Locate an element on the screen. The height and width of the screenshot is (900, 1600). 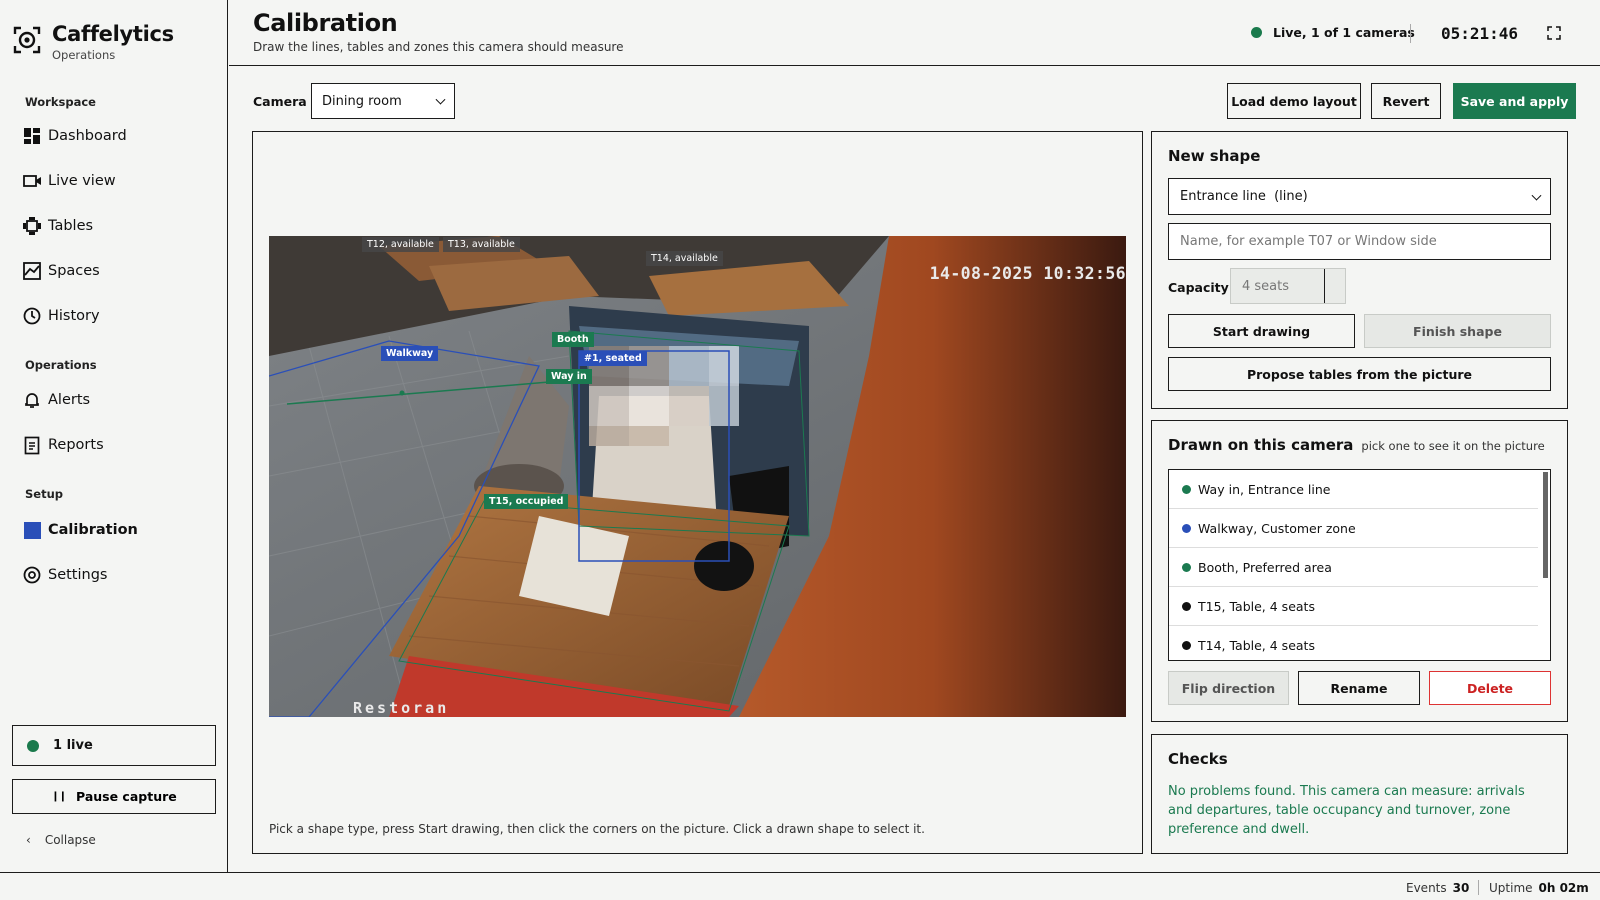
pause-capture-button: ❙❙ Pause capture is located at coordinates (114, 796).